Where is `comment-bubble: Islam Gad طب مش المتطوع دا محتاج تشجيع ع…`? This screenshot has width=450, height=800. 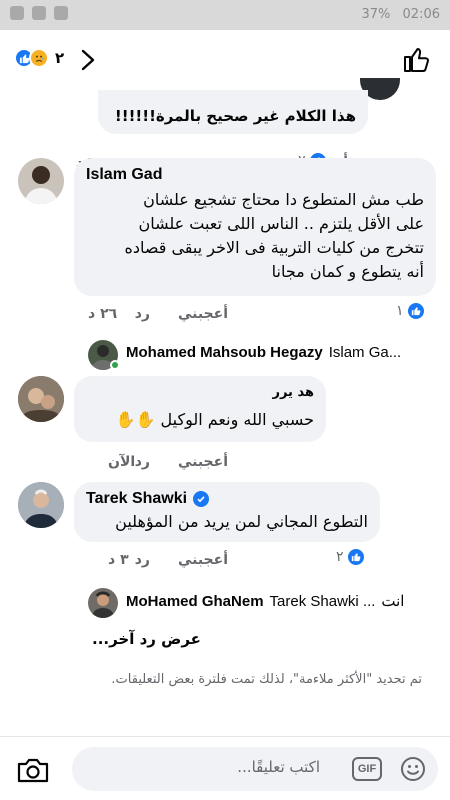
comment-bubble: Islam Gad طب مش المتطوع دا محتاج تشجيع ع… is located at coordinates (255, 227).